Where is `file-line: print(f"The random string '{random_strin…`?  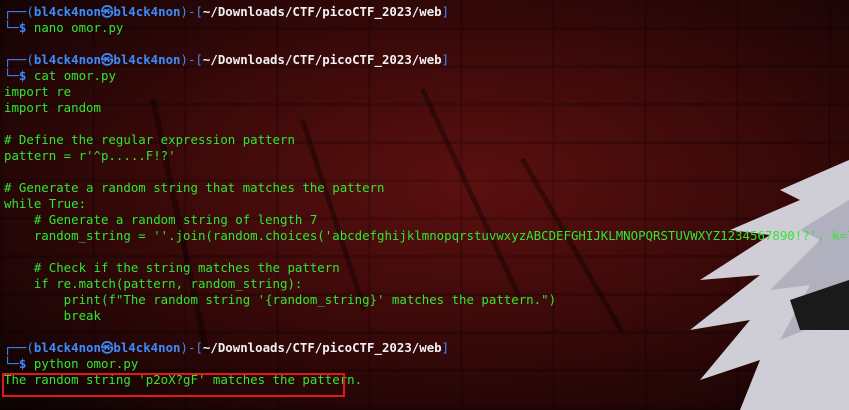 file-line: print(f"The random string '{random_strin… is located at coordinates (280, 299).